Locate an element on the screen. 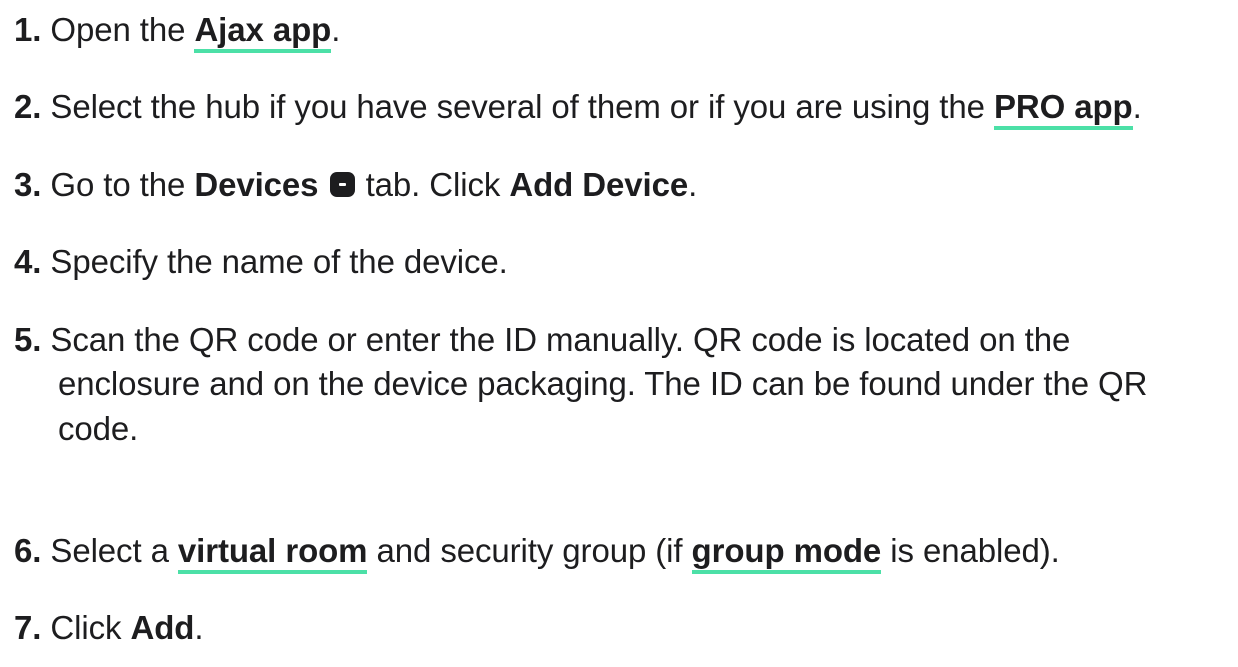 This screenshot has width=1238, height=667. devices-tab-icon is located at coordinates (342, 184).